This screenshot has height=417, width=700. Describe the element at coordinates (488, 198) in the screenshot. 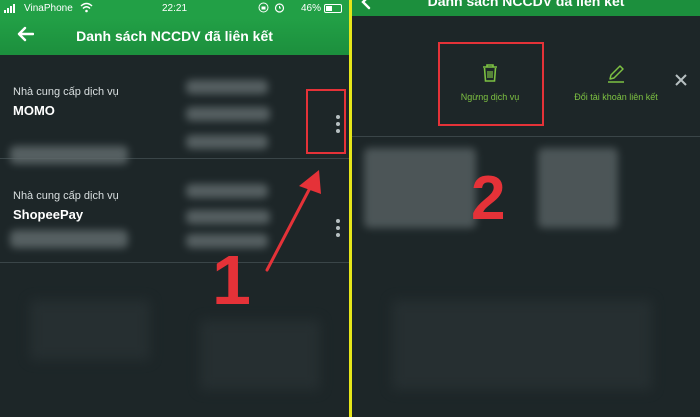

I see `step-number-2: 2` at that location.